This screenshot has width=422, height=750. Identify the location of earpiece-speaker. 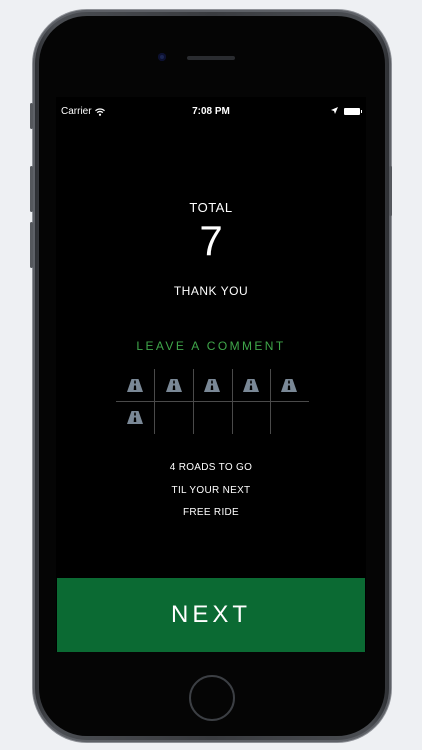
(211, 58).